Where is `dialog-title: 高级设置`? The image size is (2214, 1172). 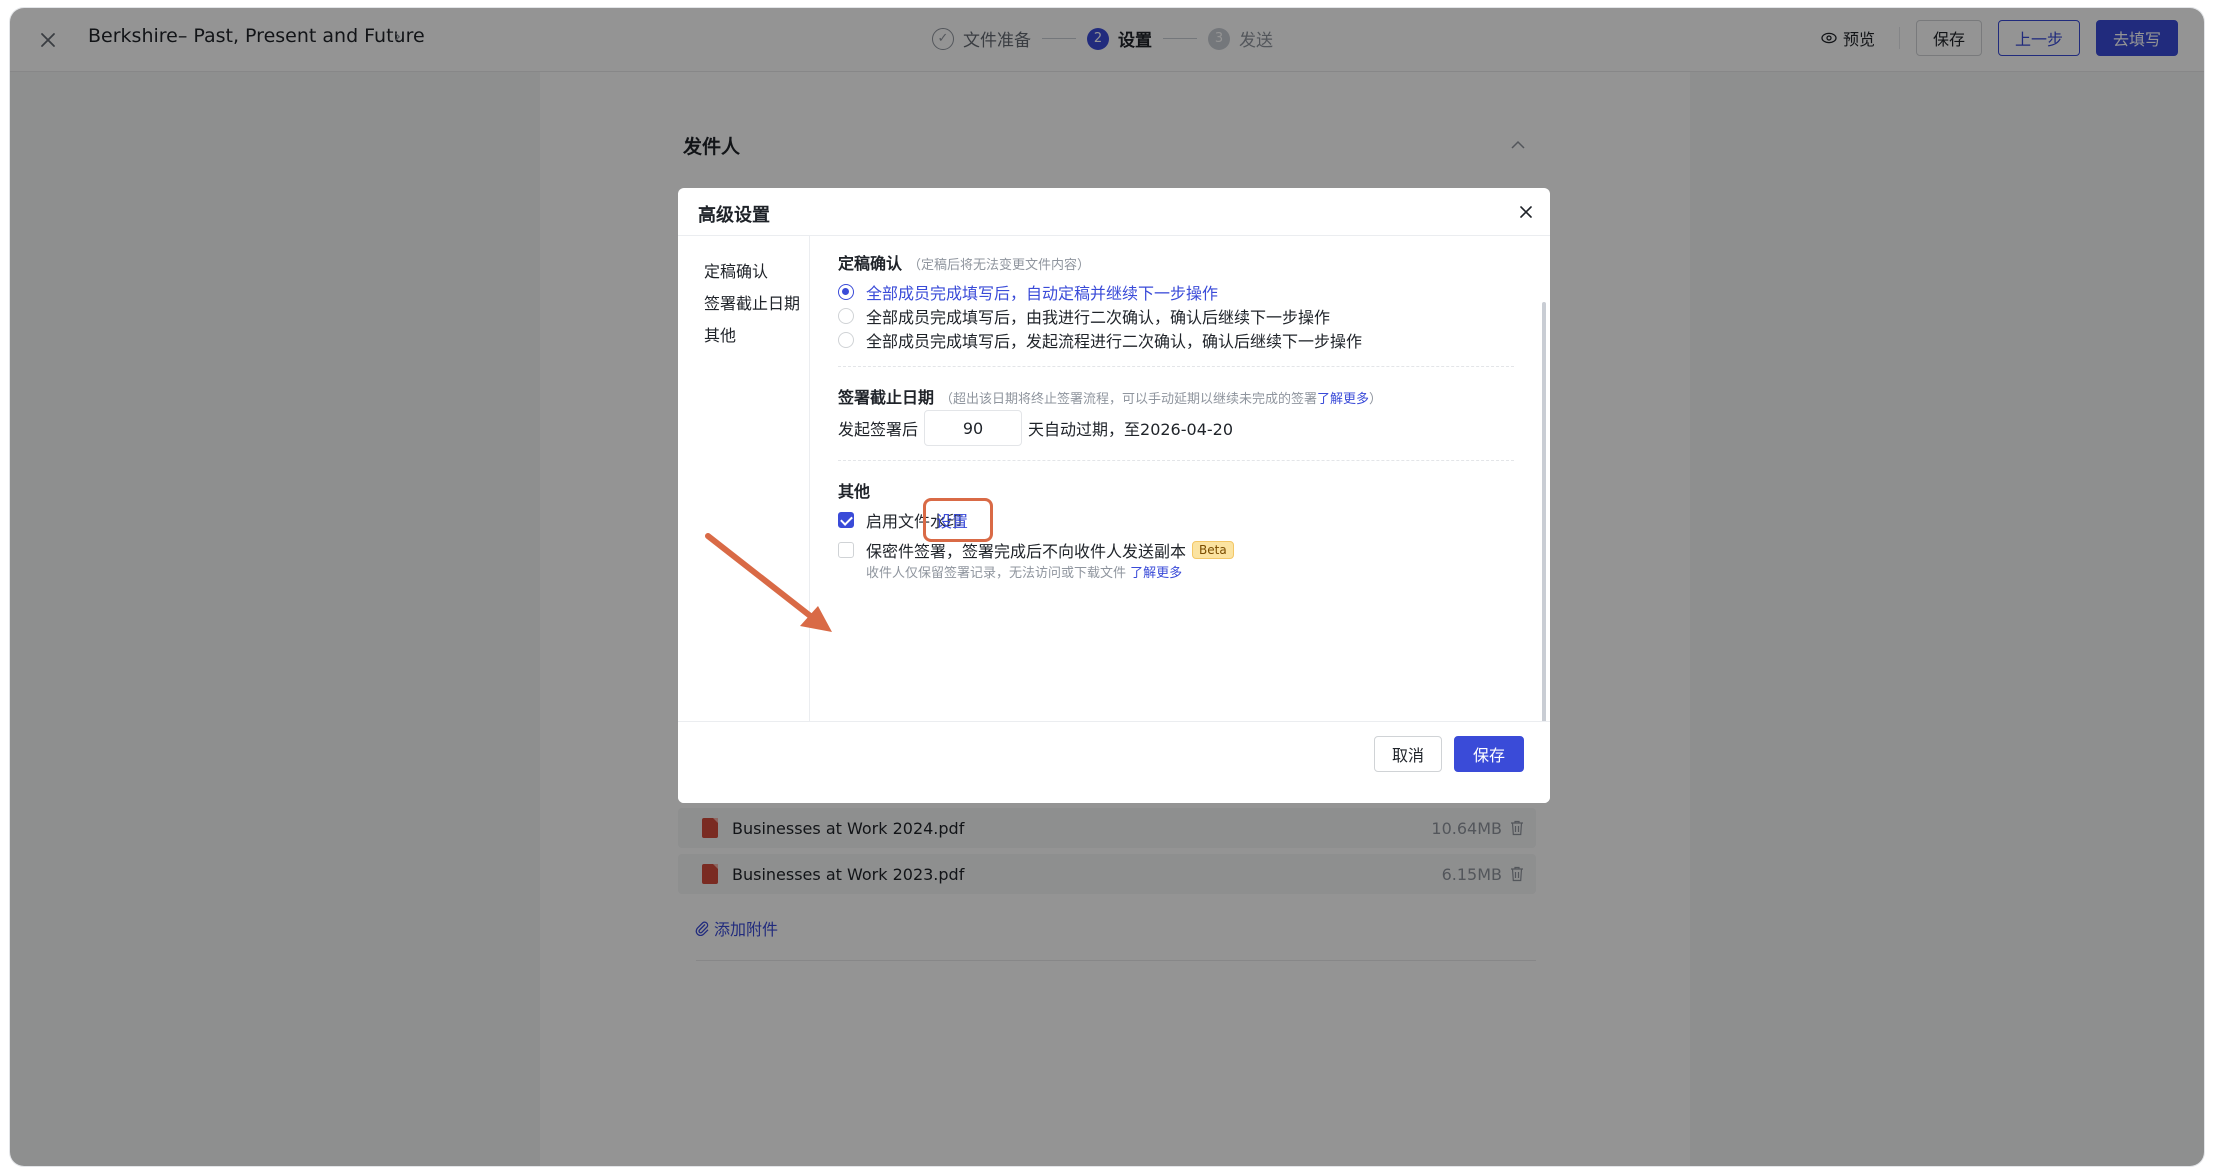 dialog-title: 高级设置 is located at coordinates (734, 215).